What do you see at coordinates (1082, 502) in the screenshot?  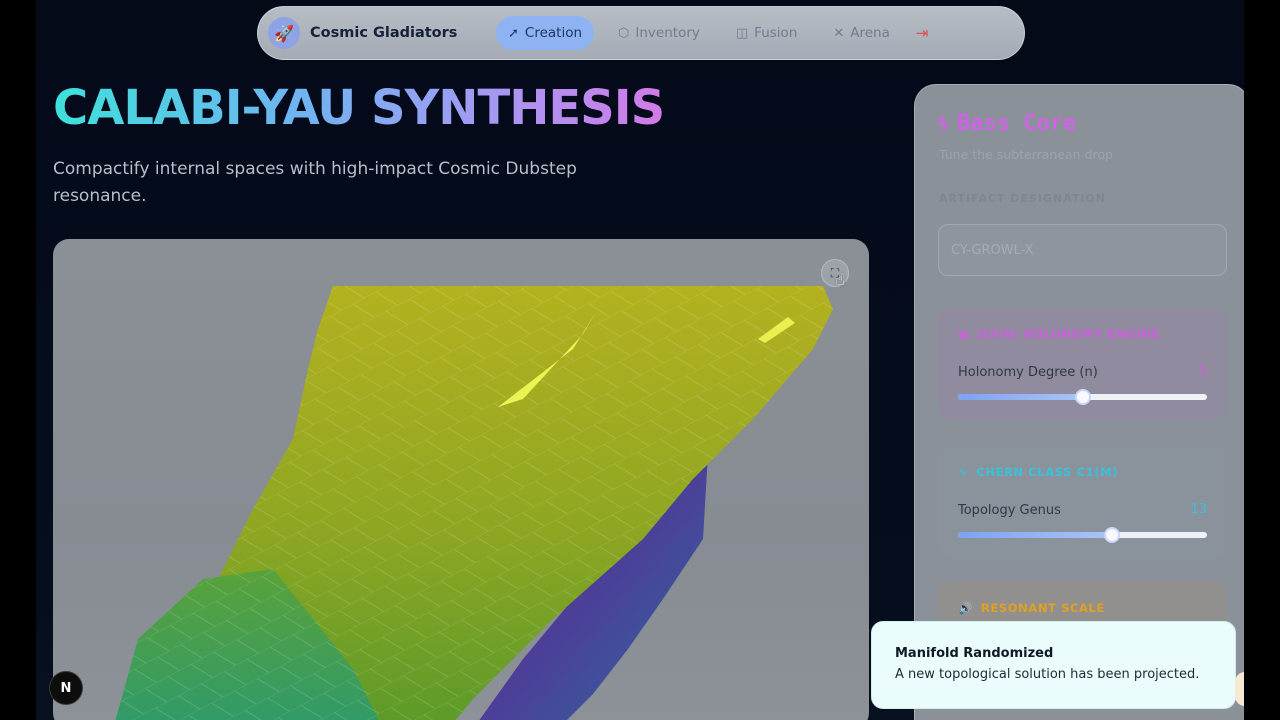 I see `chern-class-card: ∿ CHERN CLASS C1(M) Topology Genus 13` at bounding box center [1082, 502].